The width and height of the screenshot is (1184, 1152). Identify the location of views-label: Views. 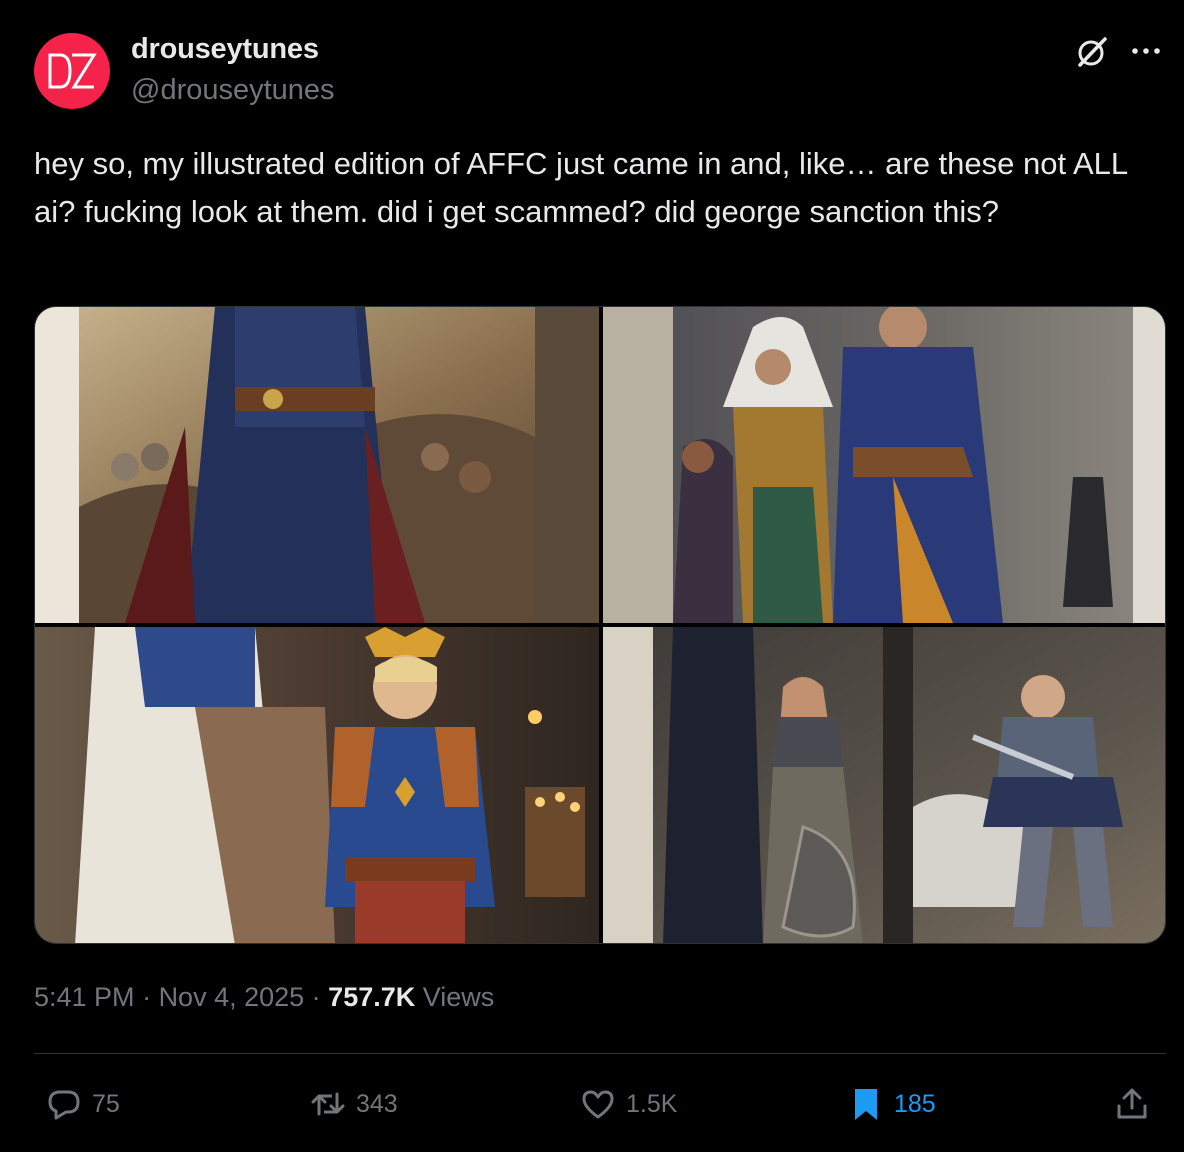
(458, 997).